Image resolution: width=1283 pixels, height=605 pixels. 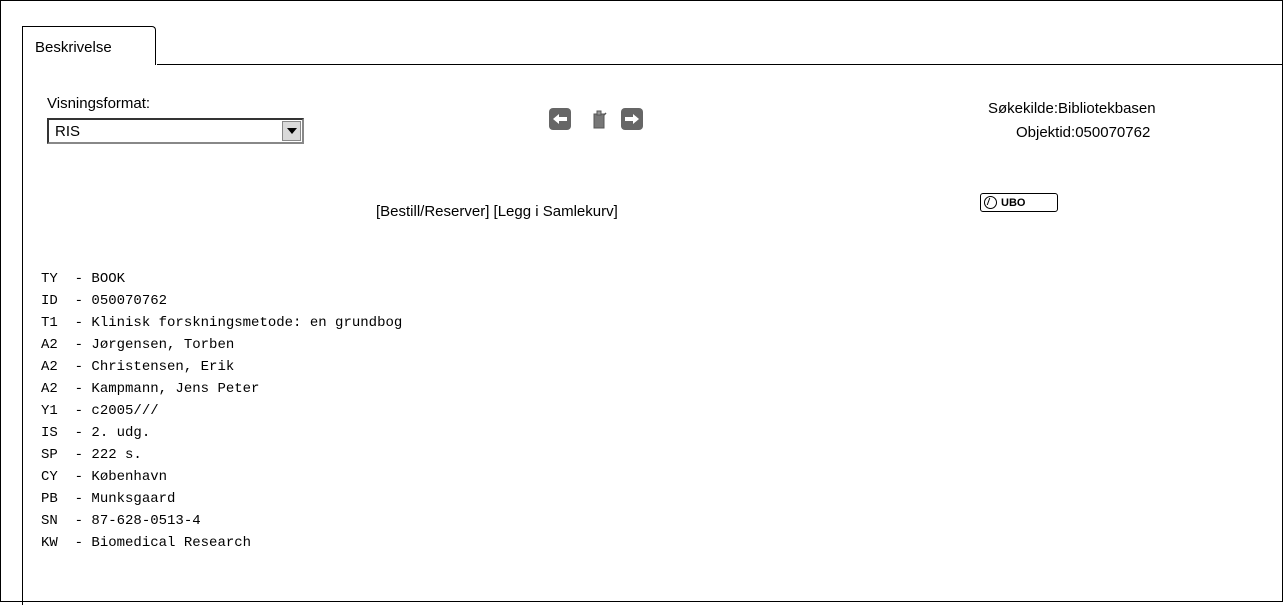 What do you see at coordinates (990, 202) in the screenshot?
I see `ubo-logo-icon` at bounding box center [990, 202].